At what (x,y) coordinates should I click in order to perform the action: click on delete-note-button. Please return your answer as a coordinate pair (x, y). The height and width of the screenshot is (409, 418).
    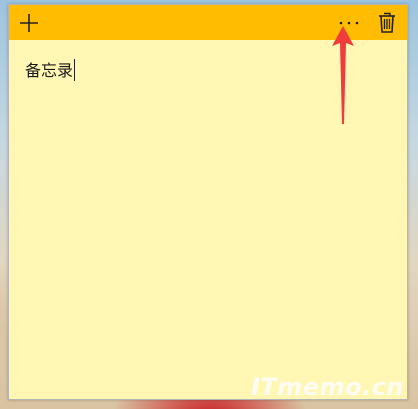
    Looking at the image, I should click on (387, 22).